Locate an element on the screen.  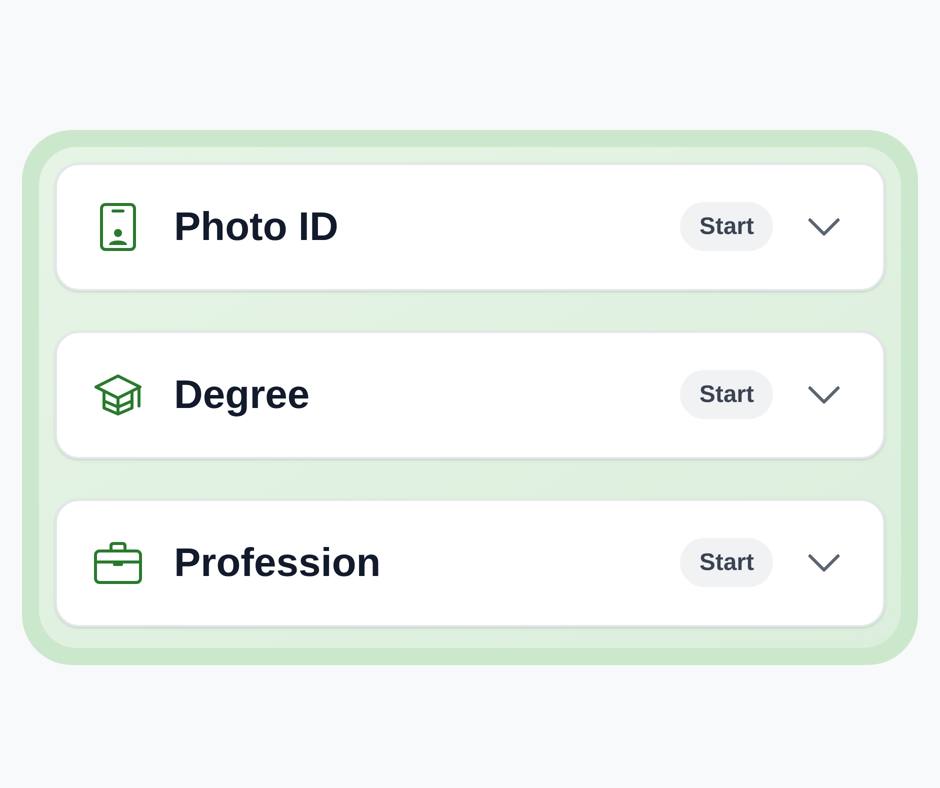
briefcase-icon is located at coordinates (118, 563).